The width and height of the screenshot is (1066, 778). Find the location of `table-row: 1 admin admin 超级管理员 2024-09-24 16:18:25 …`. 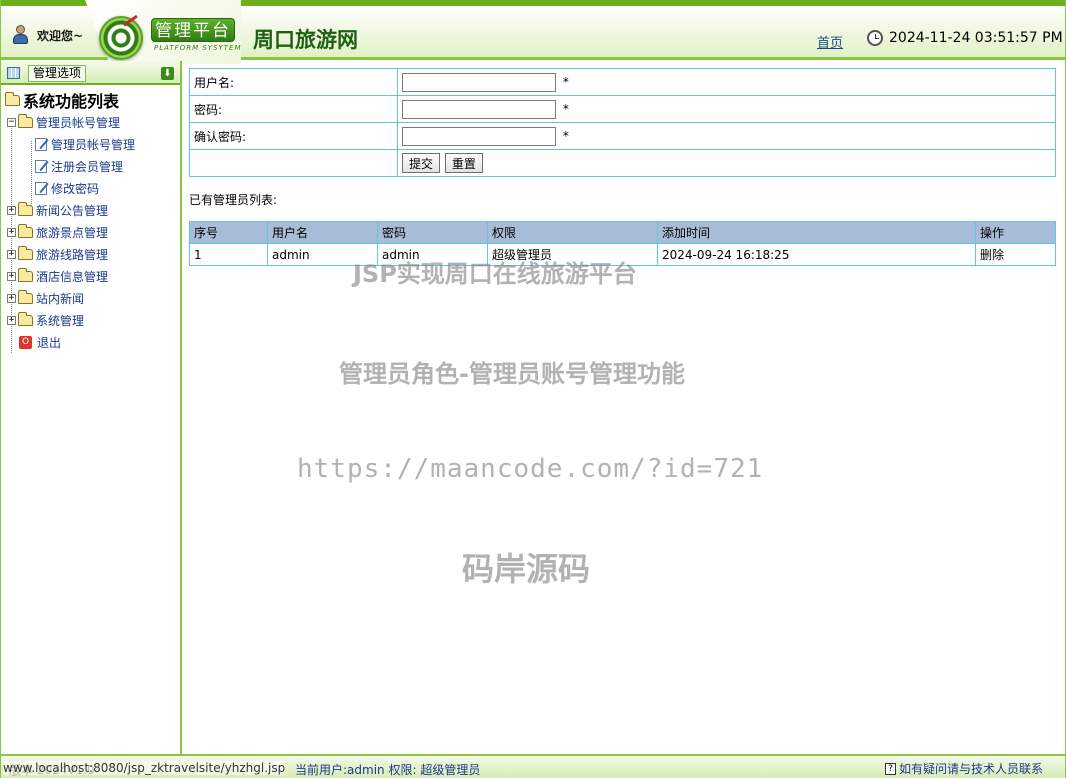

table-row: 1 admin admin 超级管理员 2024-09-24 16:18:25 … is located at coordinates (622, 254).